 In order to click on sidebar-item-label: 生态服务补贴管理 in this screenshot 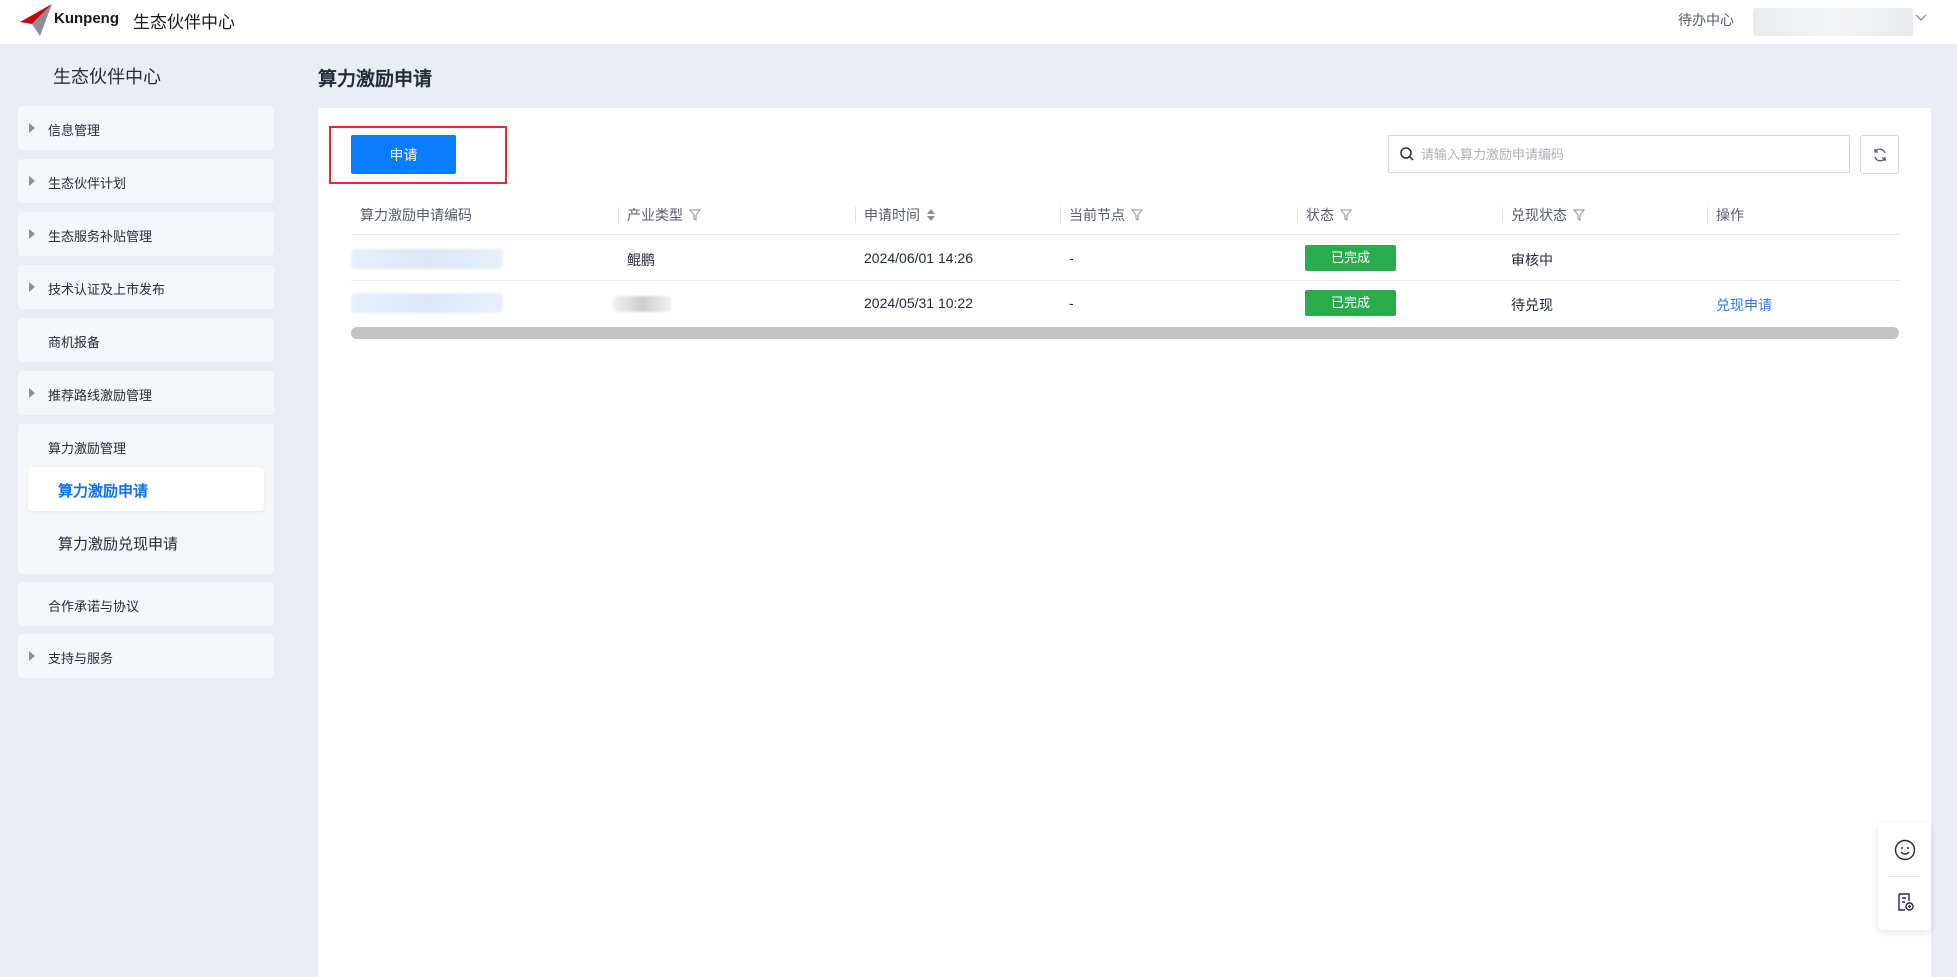, I will do `click(100, 236)`.